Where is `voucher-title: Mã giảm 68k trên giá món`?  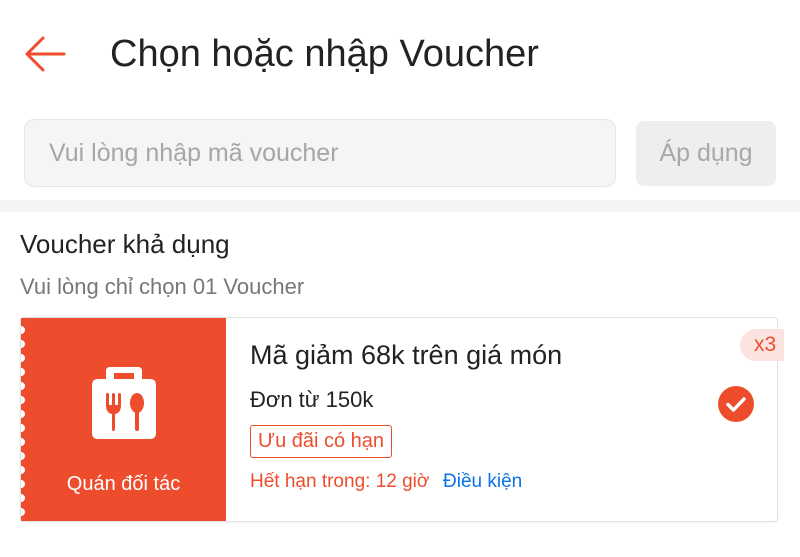
voucher-title: Mã giảm 68k trên giá món is located at coordinates (406, 355).